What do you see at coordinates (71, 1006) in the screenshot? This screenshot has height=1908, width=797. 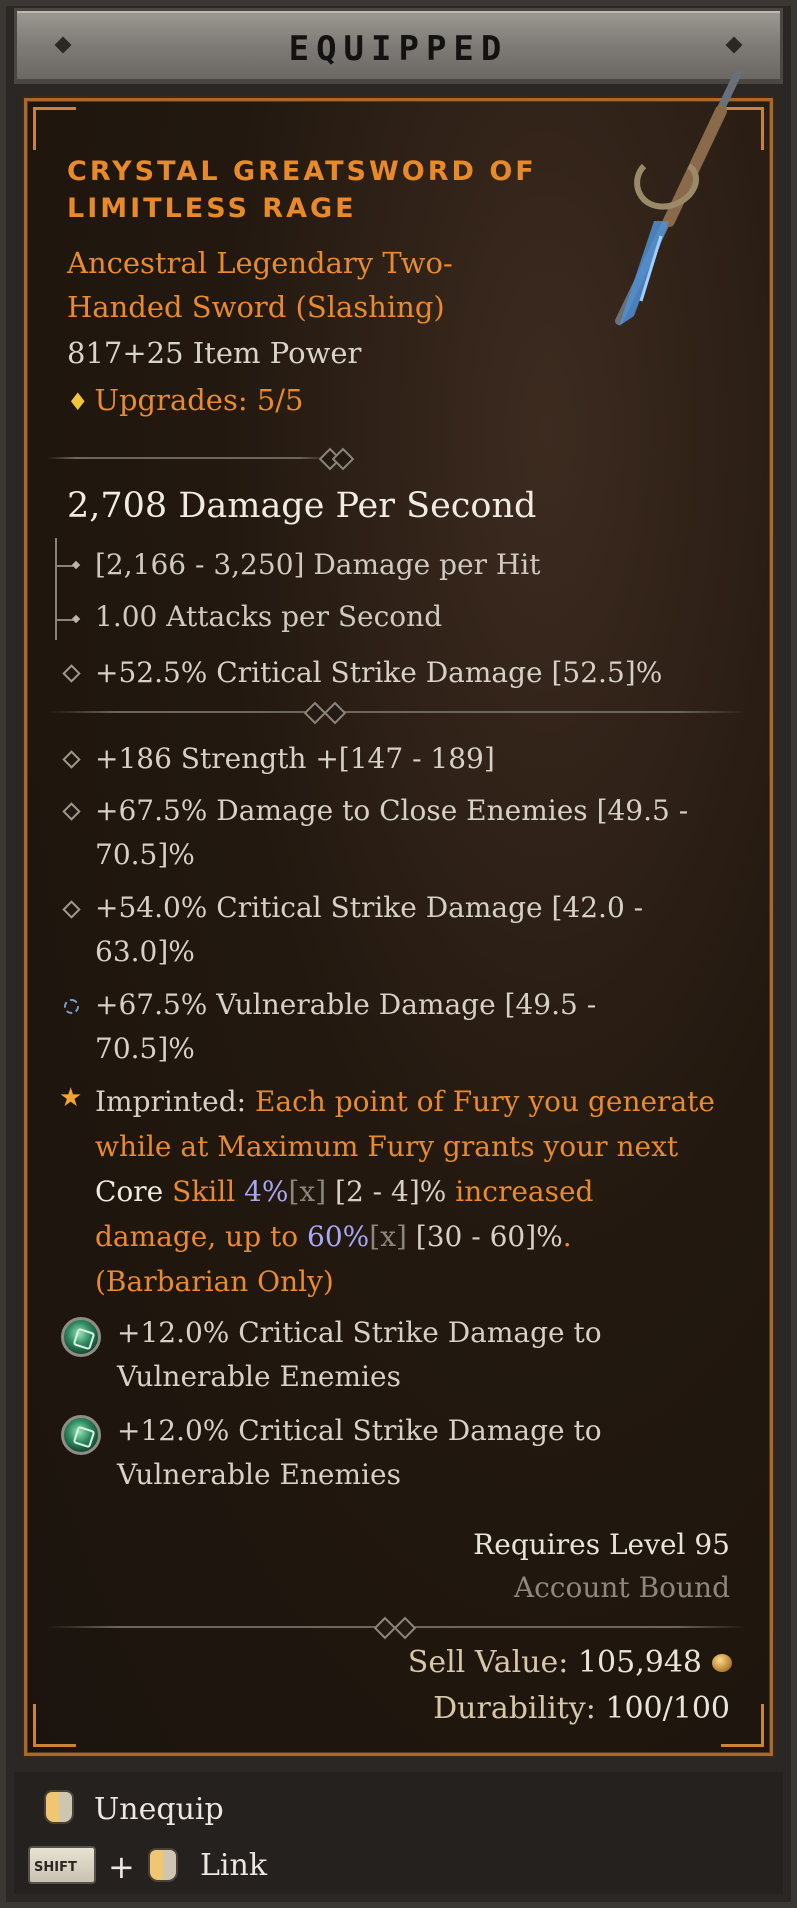 I see `tempered-affix-icon` at bounding box center [71, 1006].